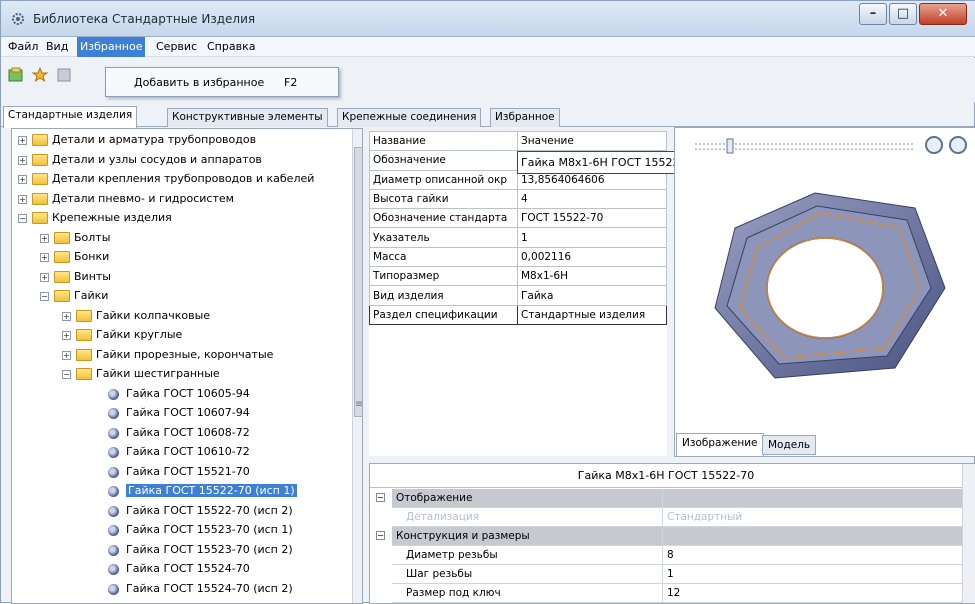 This screenshot has height=604, width=975. Describe the element at coordinates (527, 536) in the screenshot. I see `parameter-name: Конструкция и размеры` at that location.